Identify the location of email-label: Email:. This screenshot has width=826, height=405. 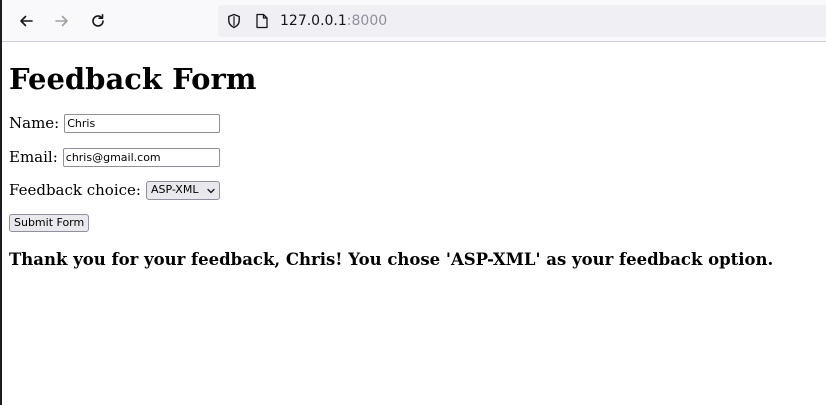
(33, 157).